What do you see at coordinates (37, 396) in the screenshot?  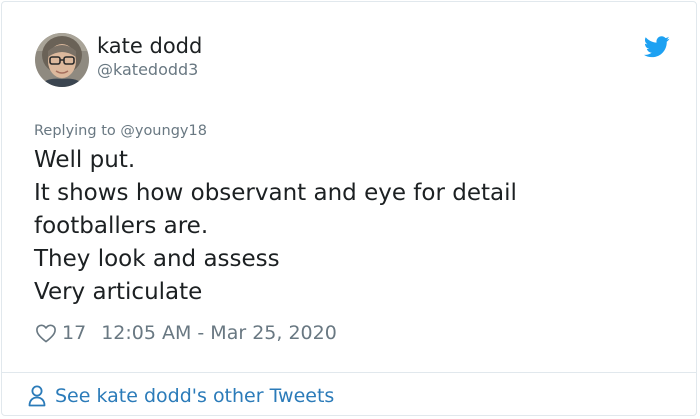 I see `person-icon` at bounding box center [37, 396].